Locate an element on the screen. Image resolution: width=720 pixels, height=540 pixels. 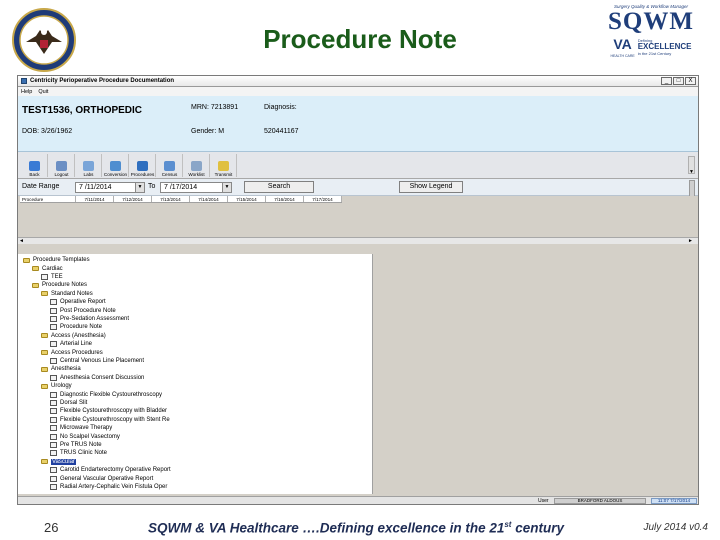
tree-folder: Procedure Templates is located at coordinates (56, 260).